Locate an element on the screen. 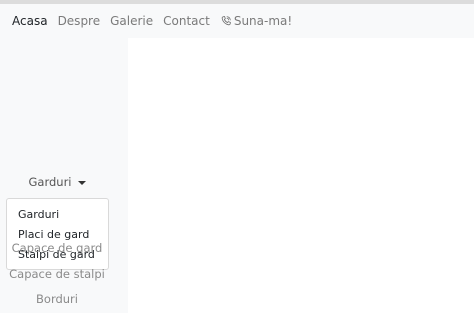 This screenshot has height=313, width=474. nav-link-galerie: Galerie is located at coordinates (131, 21).